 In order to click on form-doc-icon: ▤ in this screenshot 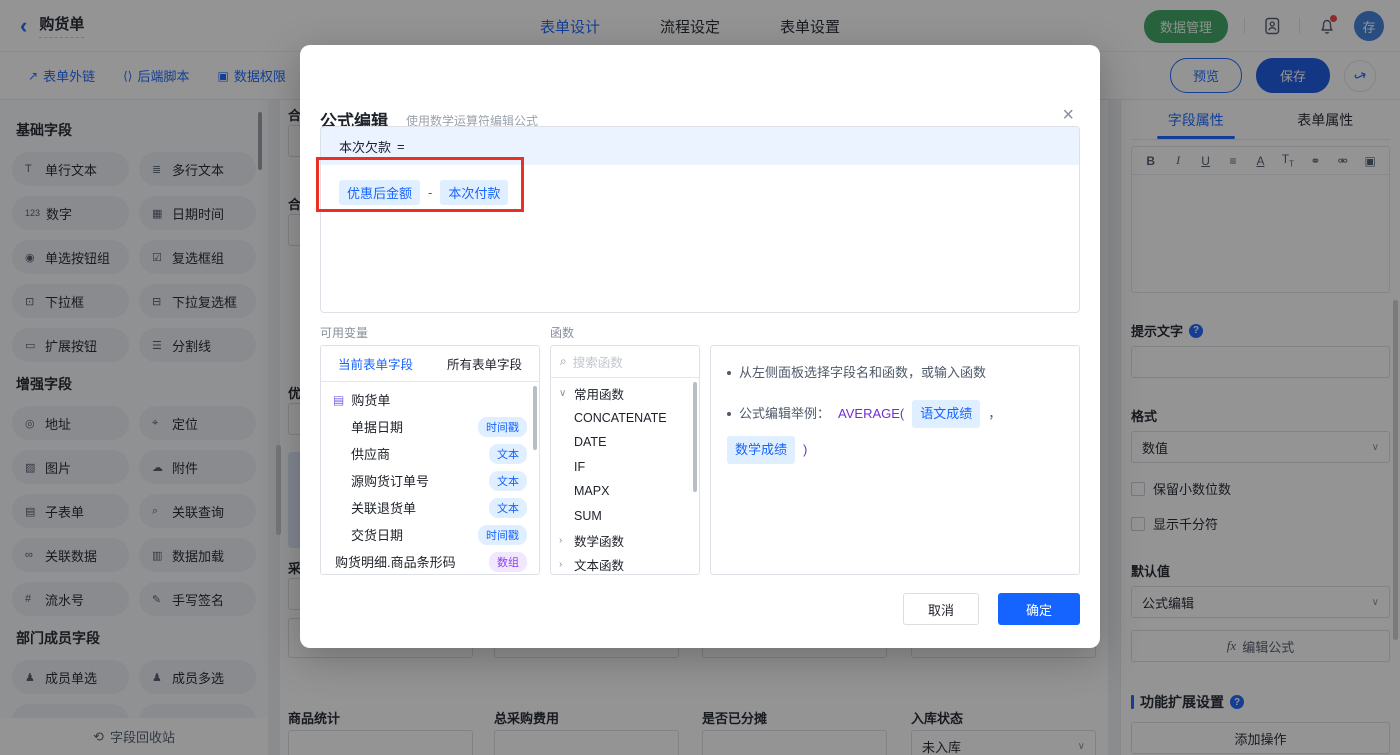, I will do `click(339, 399)`.